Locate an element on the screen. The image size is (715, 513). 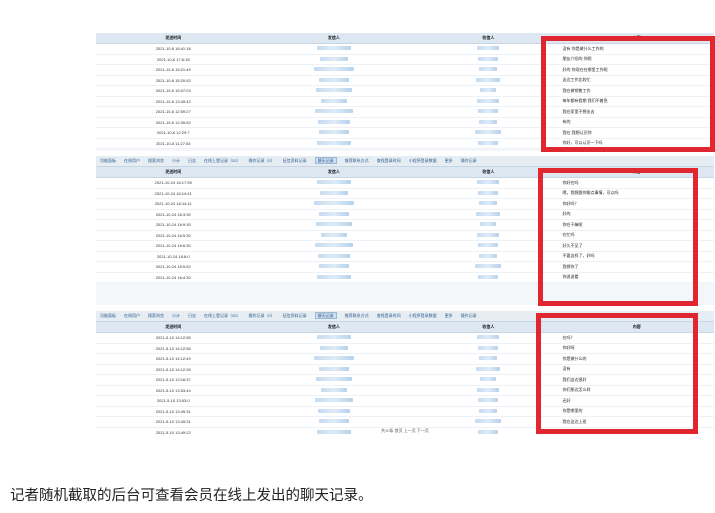
table-row: 2021-10-6 12:35:52 有的 is located at coordinates (405, 122).